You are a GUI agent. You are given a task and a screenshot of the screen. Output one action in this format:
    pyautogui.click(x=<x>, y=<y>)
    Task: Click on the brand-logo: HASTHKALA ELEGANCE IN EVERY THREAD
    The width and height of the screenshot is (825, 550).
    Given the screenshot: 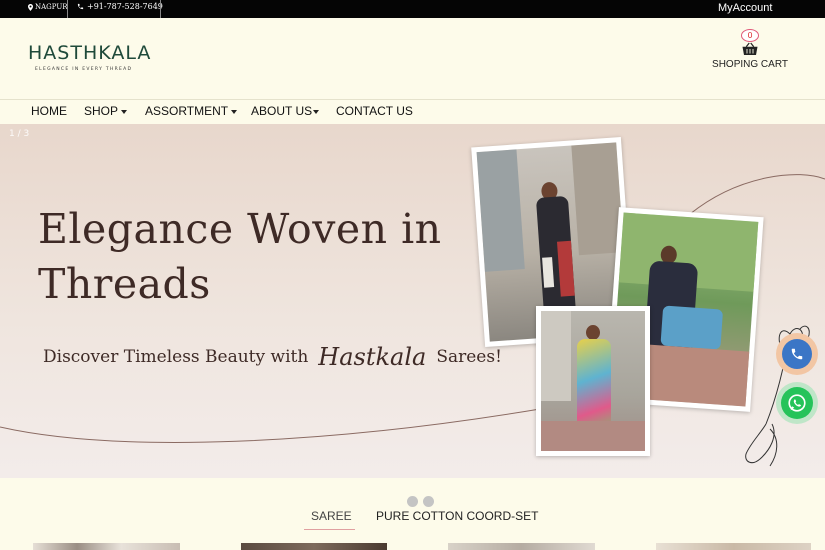 What is the action you would take?
    pyautogui.click(x=89, y=57)
    